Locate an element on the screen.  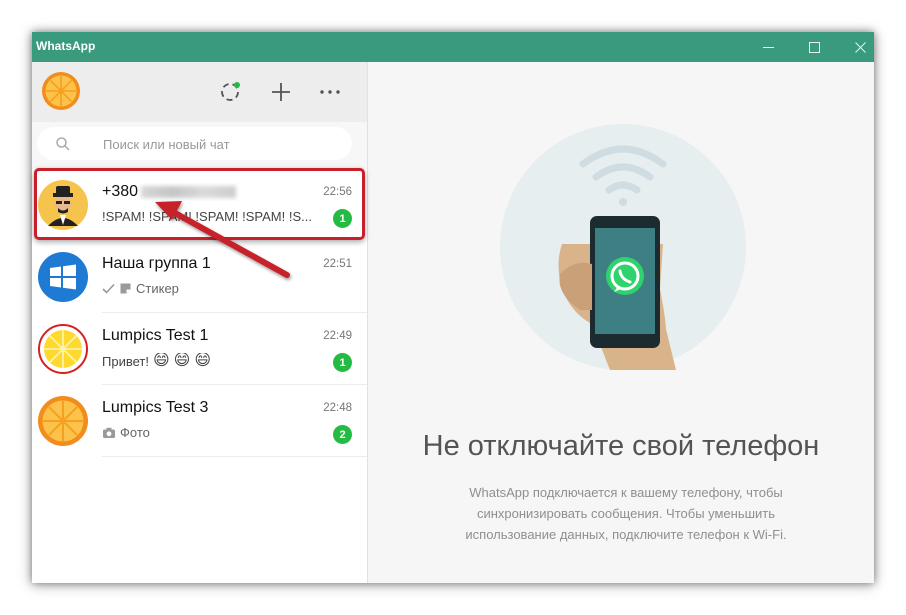
profile-avatar is located at coordinates (61, 91).